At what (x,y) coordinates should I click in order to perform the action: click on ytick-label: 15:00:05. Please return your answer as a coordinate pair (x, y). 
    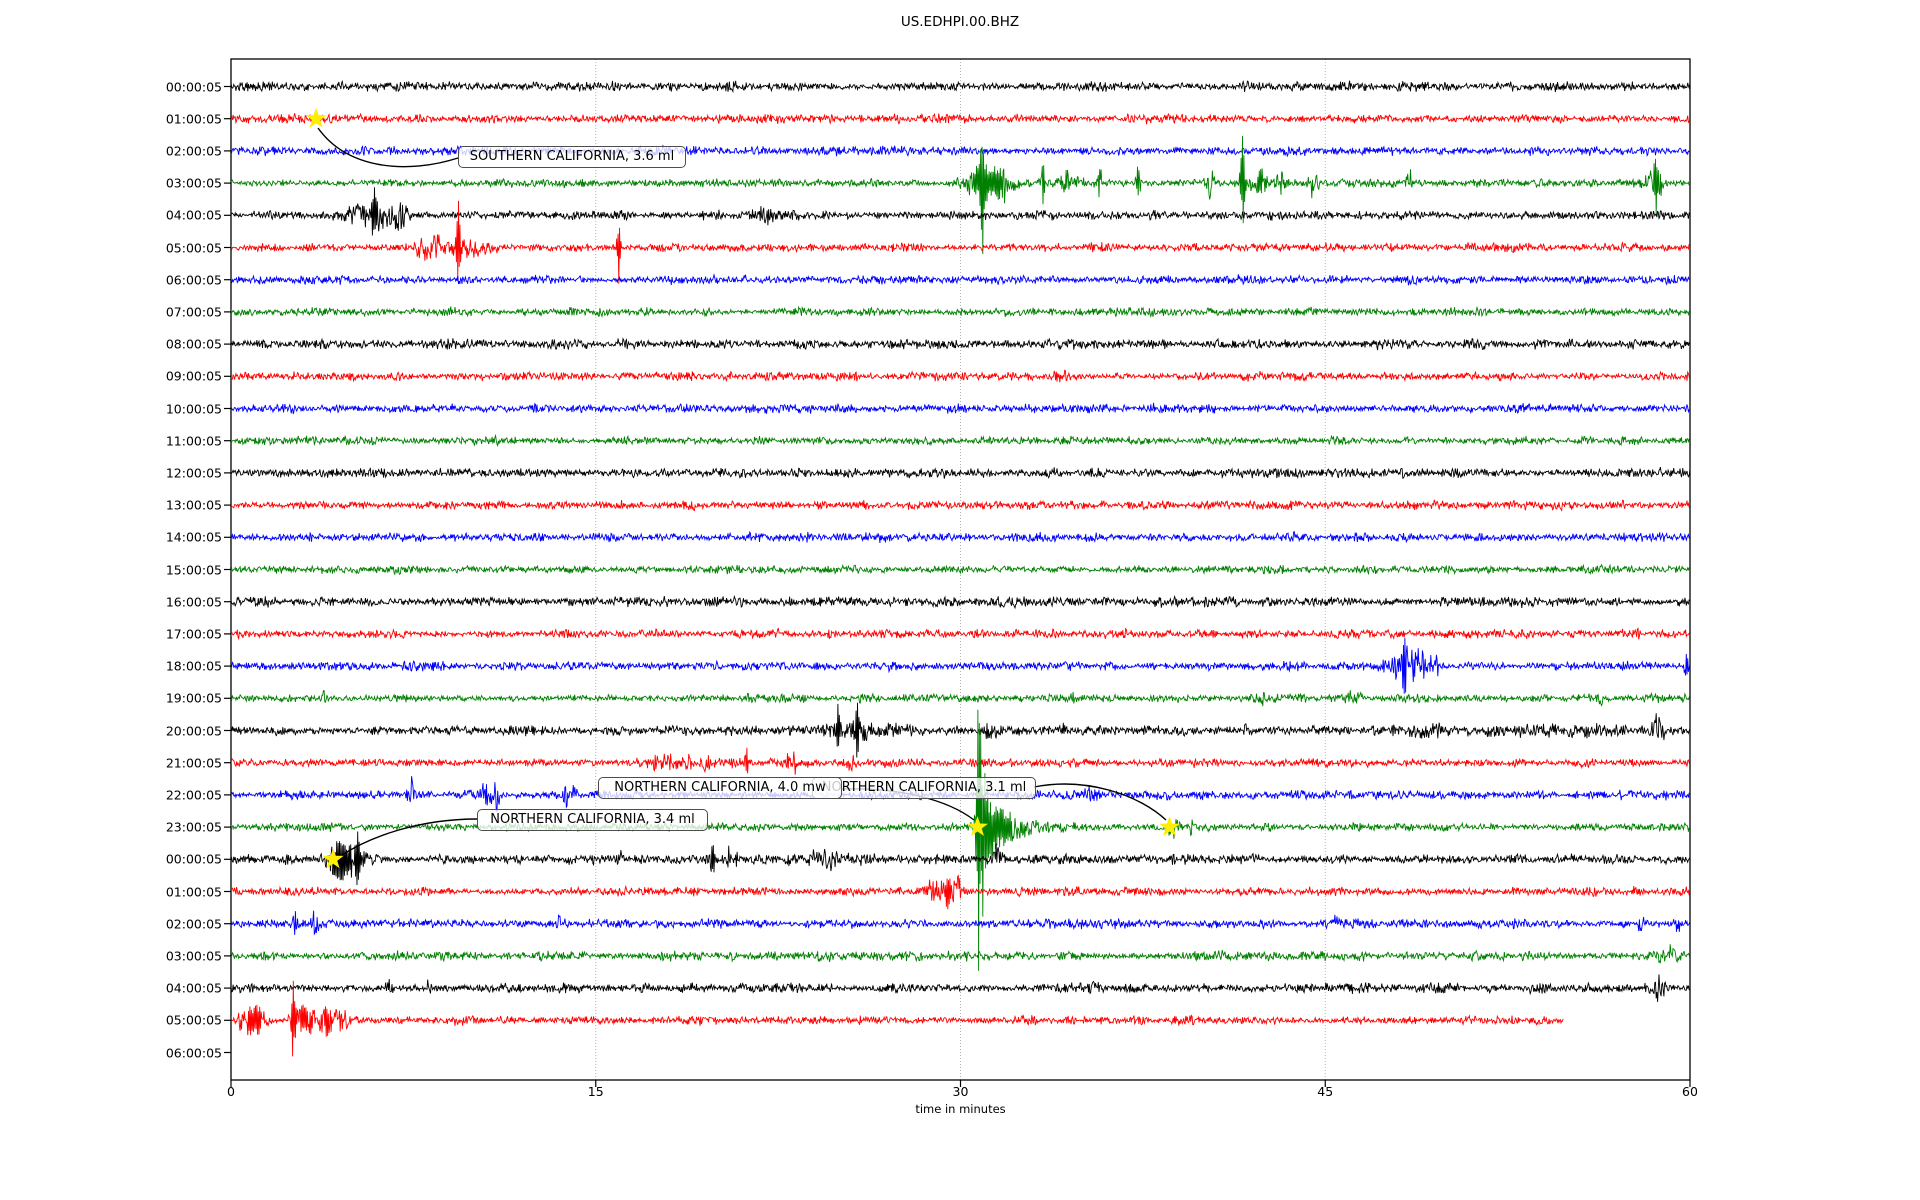
    Looking at the image, I should click on (193, 569).